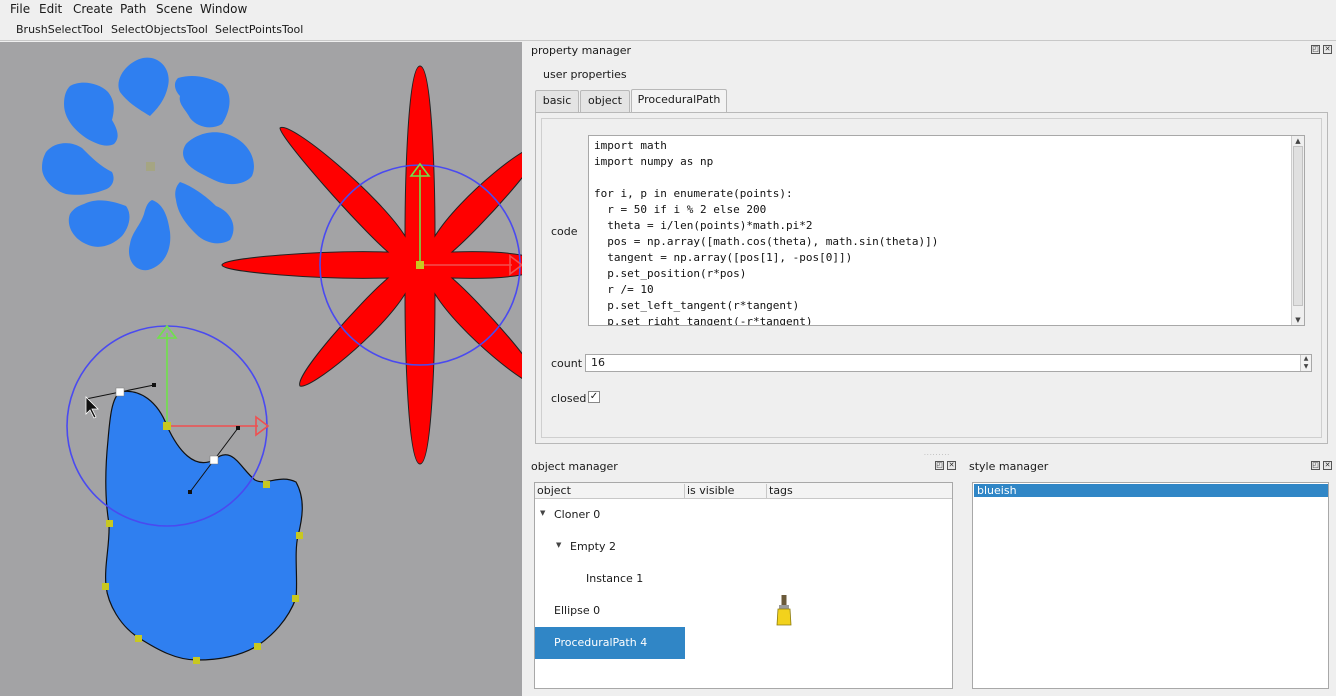  Describe the element at coordinates (1151, 490) in the screenshot. I see `style-item: blueish` at that location.